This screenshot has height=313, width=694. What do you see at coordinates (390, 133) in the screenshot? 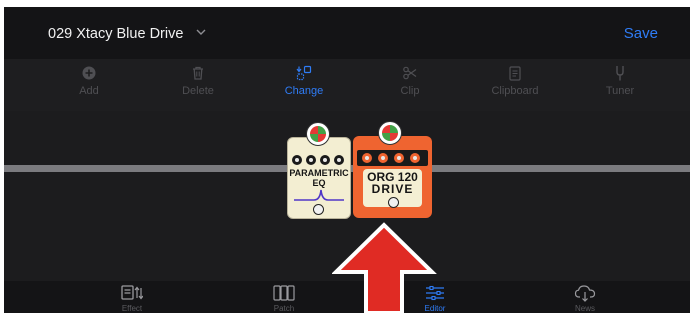
I see `drive-status-badge` at bounding box center [390, 133].